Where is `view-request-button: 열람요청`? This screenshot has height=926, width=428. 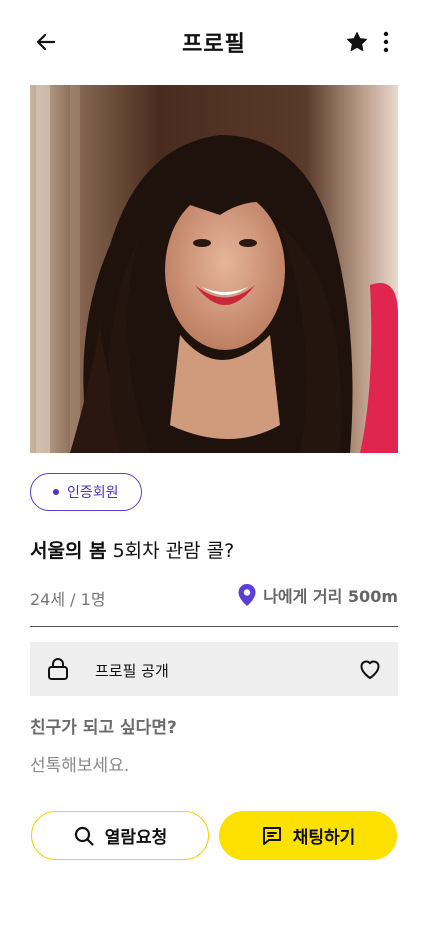 view-request-button: 열람요청 is located at coordinates (120, 835).